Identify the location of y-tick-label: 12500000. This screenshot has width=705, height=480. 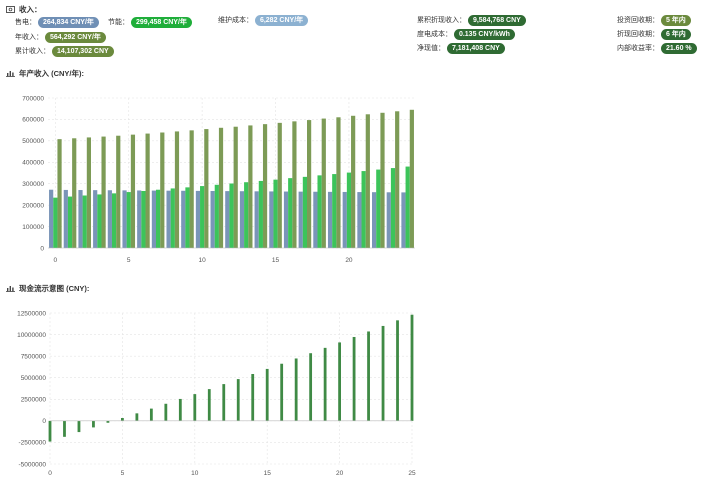
(31, 313).